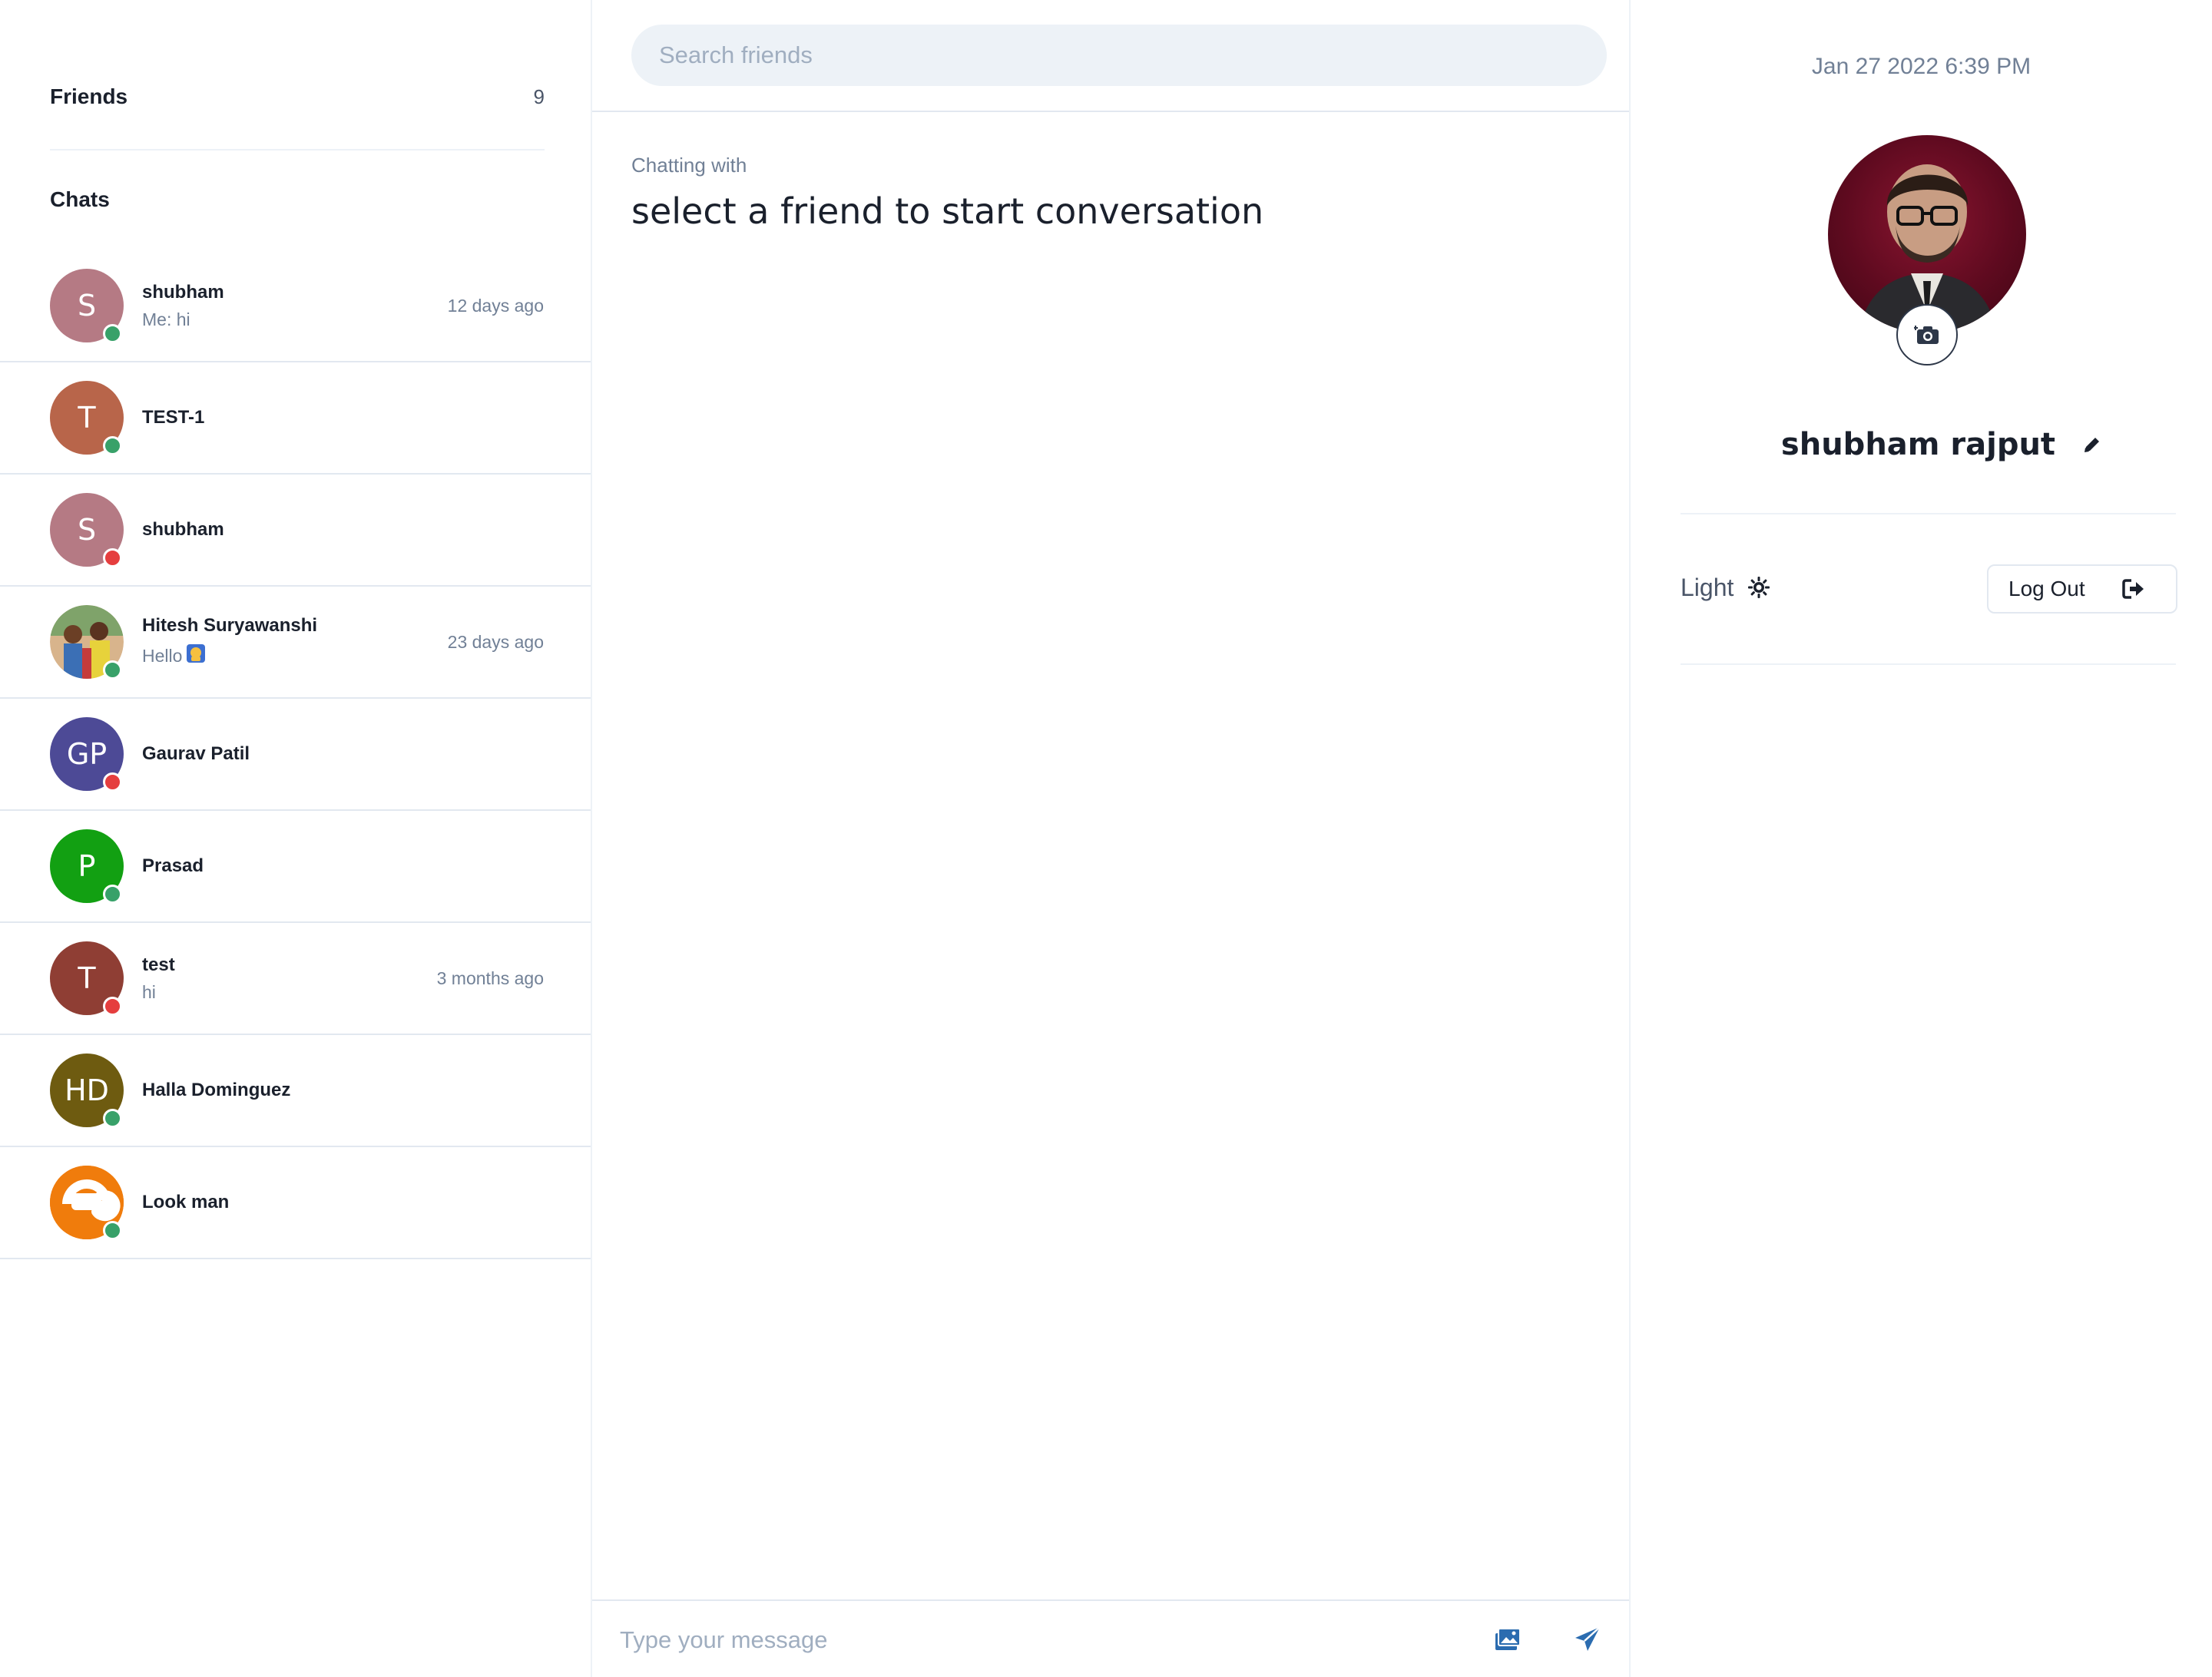  I want to click on edit-name-button, so click(2093, 445).